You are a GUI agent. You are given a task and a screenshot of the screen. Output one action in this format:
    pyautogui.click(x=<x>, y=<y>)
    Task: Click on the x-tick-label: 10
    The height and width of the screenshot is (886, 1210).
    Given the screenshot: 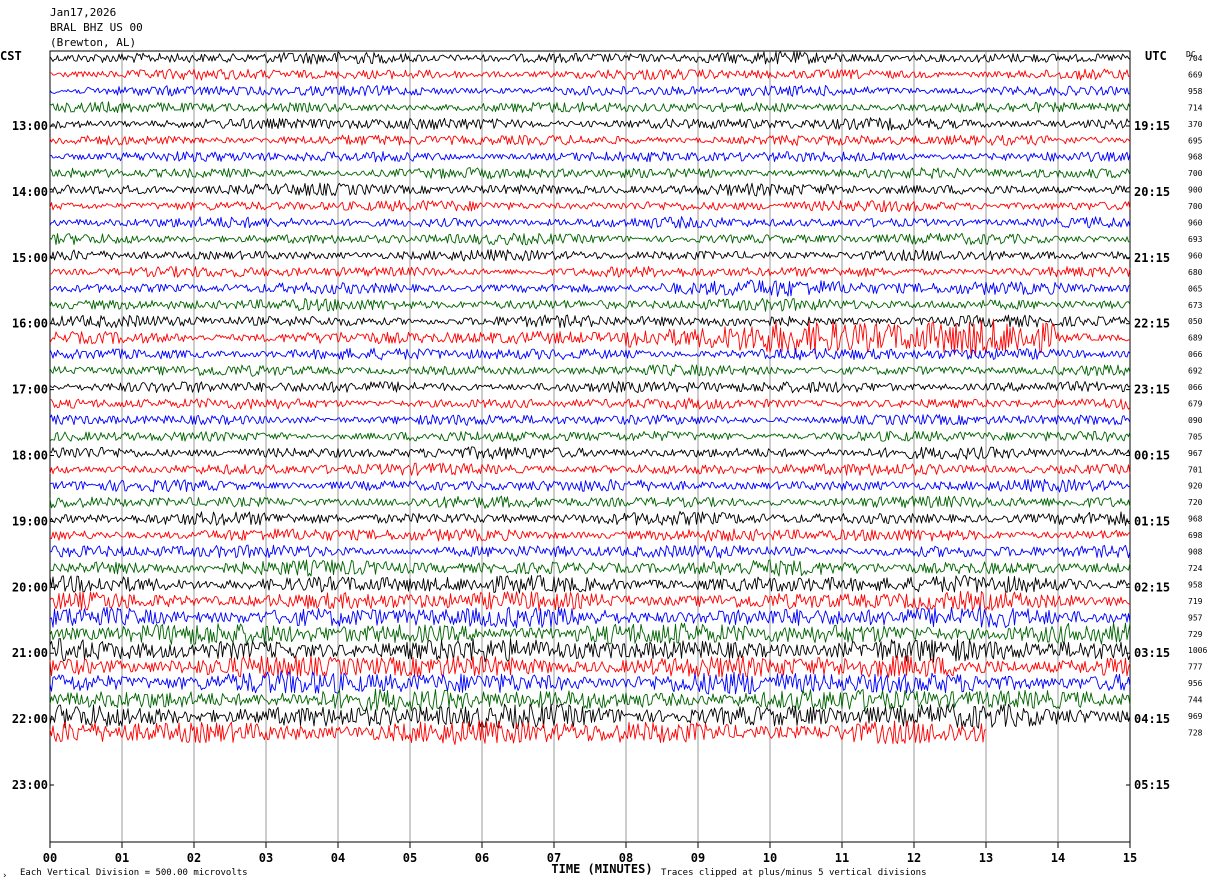 What is the action you would take?
    pyautogui.click(x=770, y=858)
    